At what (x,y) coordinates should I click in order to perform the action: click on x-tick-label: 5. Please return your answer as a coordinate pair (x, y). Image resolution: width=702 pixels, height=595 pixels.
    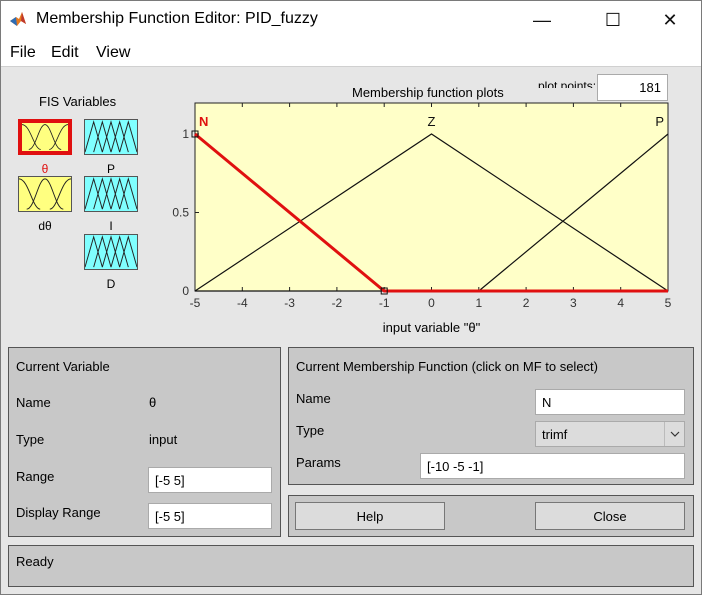
    Looking at the image, I should click on (668, 303).